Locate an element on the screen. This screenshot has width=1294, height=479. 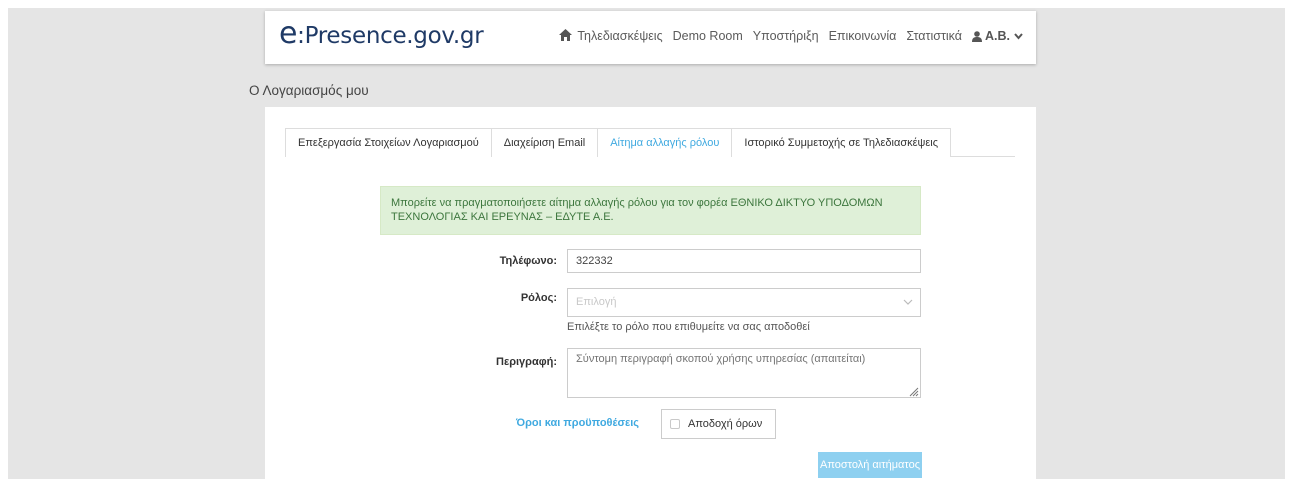
description-textarea is located at coordinates (744, 373).